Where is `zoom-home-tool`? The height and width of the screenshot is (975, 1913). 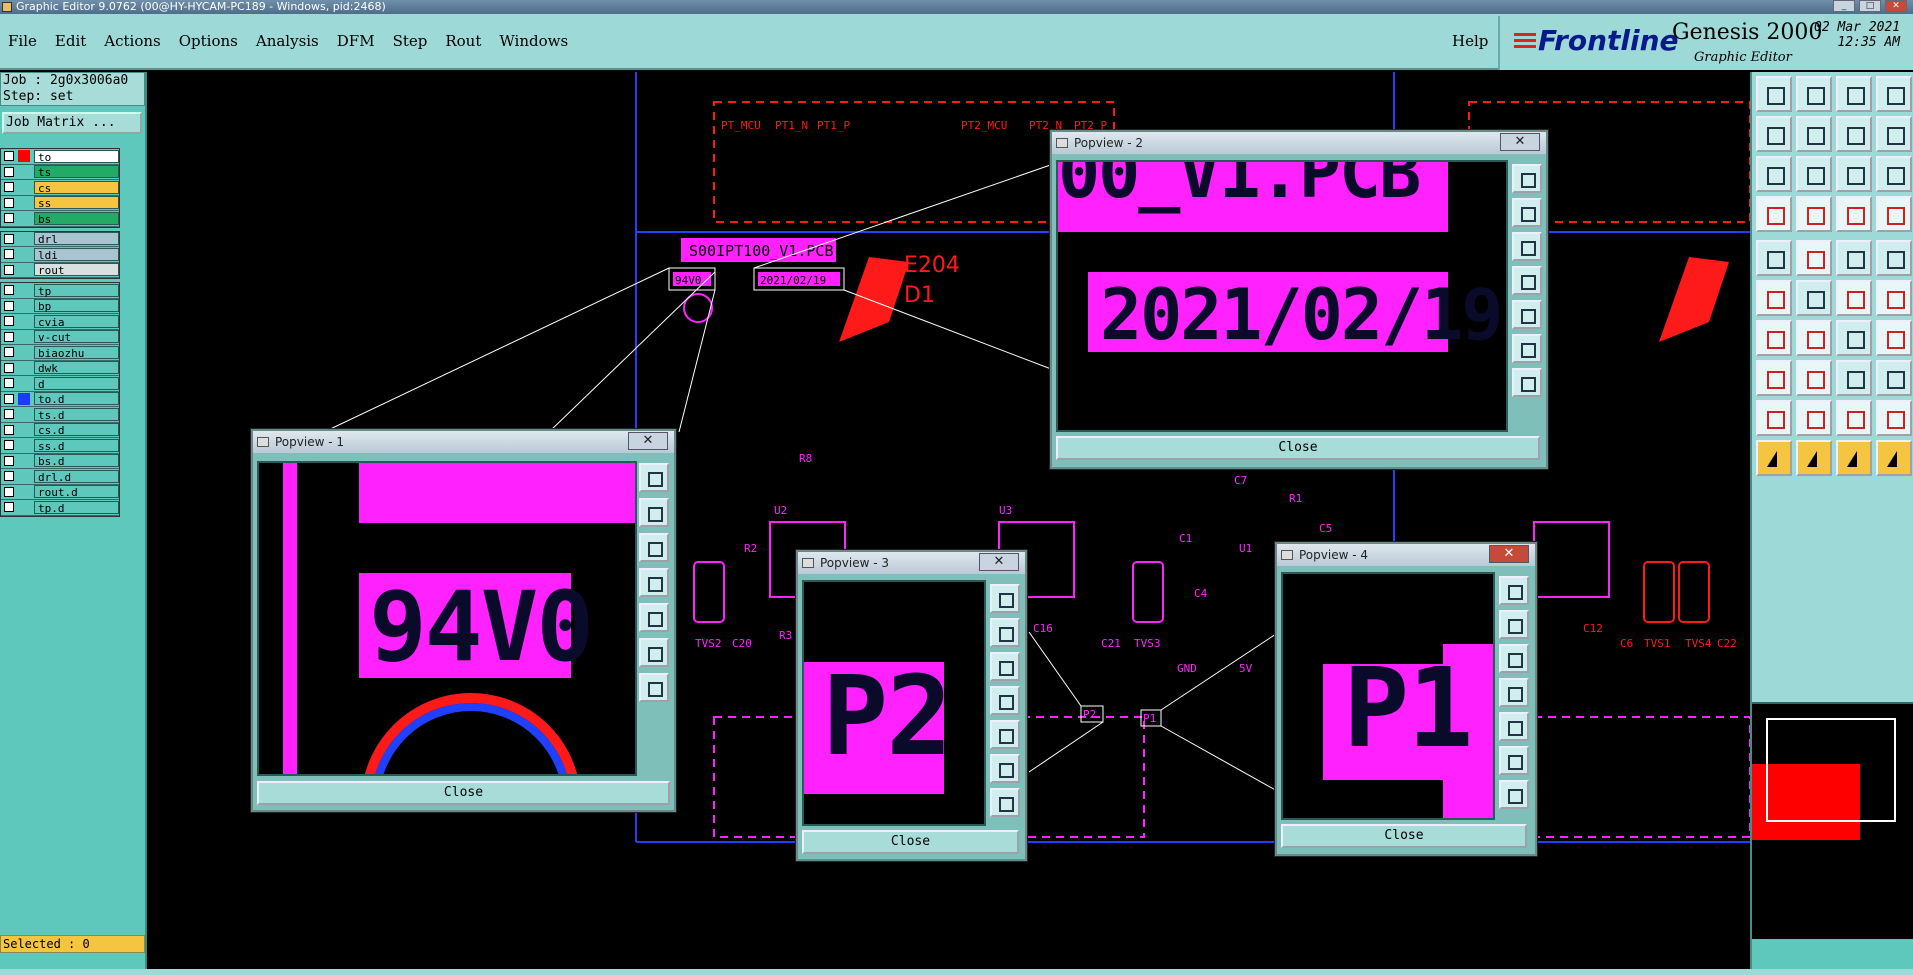 zoom-home-tool is located at coordinates (1774, 94).